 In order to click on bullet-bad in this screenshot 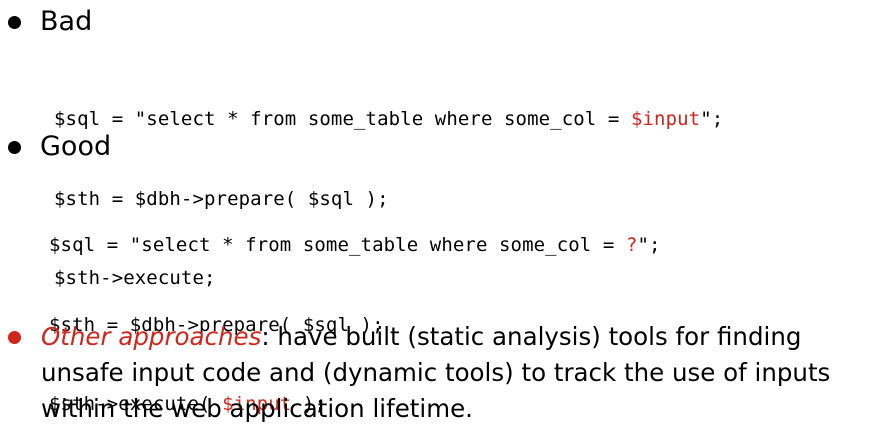, I will do `click(14, 22)`.